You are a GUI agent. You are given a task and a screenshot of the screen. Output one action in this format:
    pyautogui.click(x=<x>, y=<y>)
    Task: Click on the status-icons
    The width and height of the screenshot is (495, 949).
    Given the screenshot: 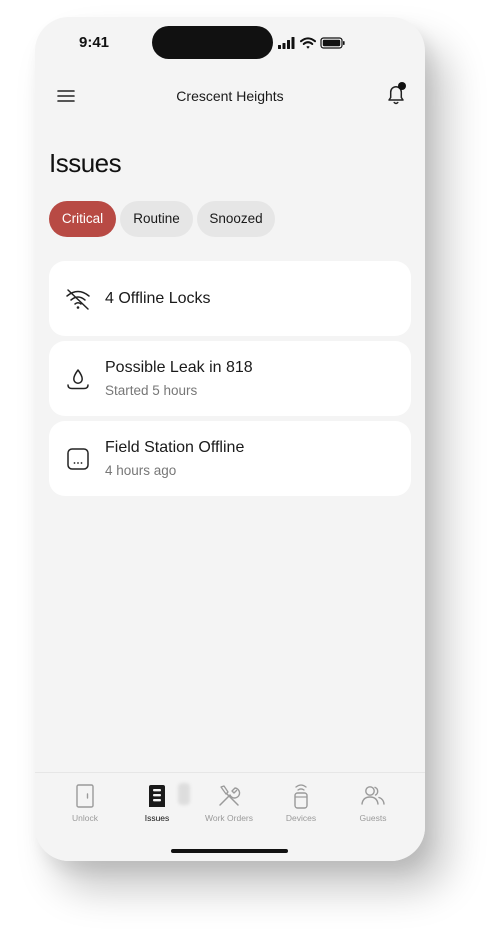 What is the action you would take?
    pyautogui.click(x=311, y=43)
    